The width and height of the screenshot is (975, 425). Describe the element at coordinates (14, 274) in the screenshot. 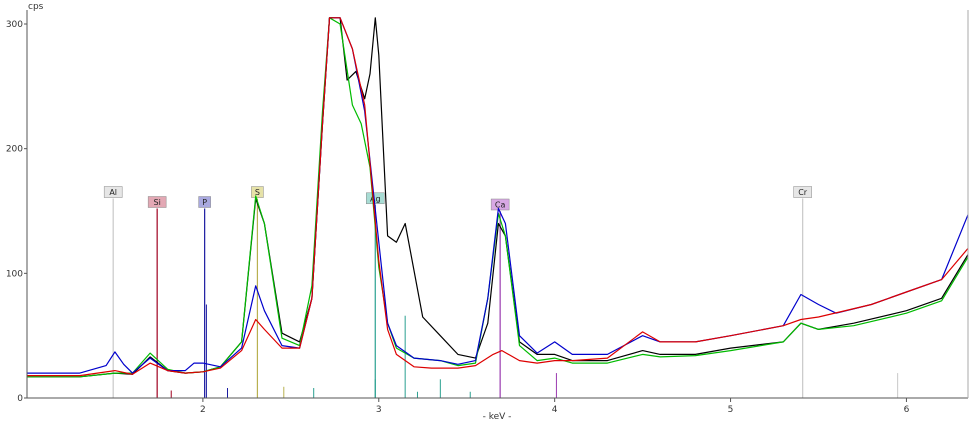

I see `y-tick-label: 100` at that location.